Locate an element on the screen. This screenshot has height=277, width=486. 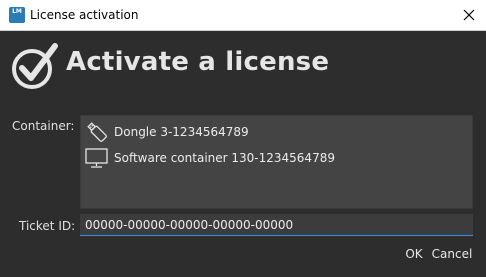
ok-button: OK is located at coordinates (414, 254).